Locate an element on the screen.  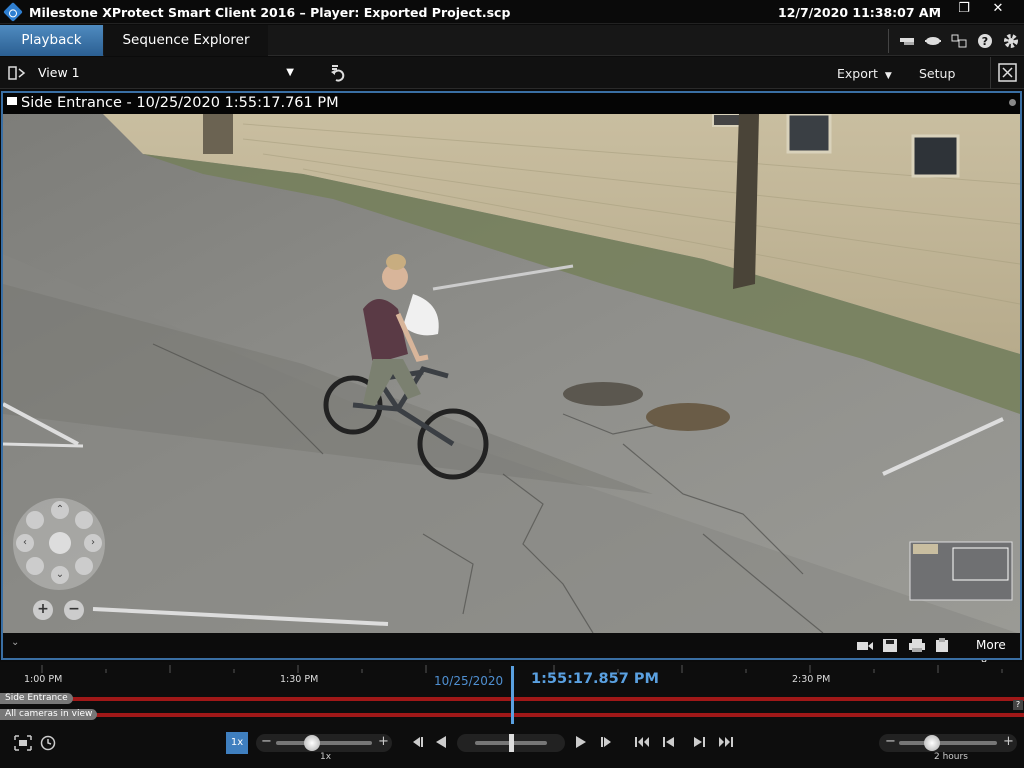
previous-frame-icon is located at coordinates (417, 744).